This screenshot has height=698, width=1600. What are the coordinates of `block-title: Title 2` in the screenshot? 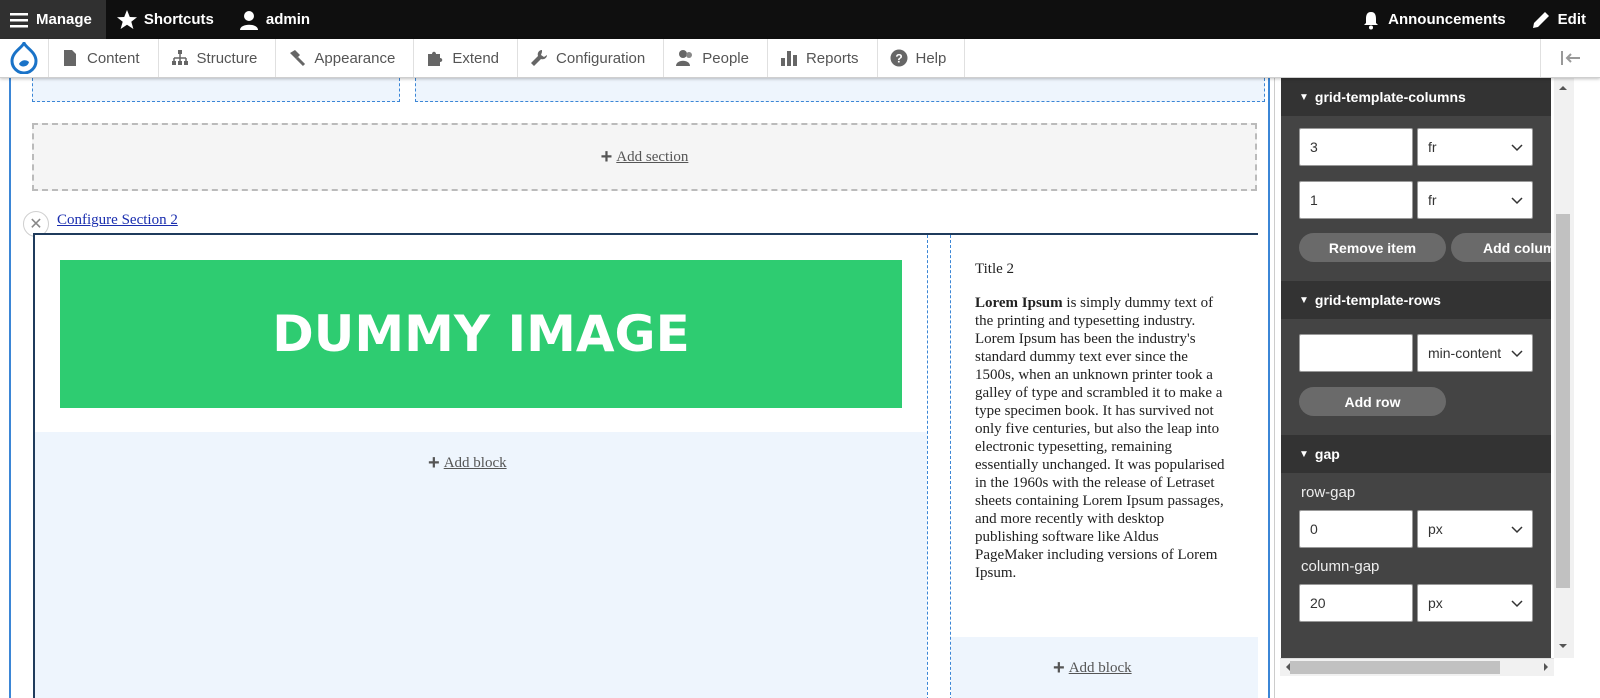 It's located at (995, 269).